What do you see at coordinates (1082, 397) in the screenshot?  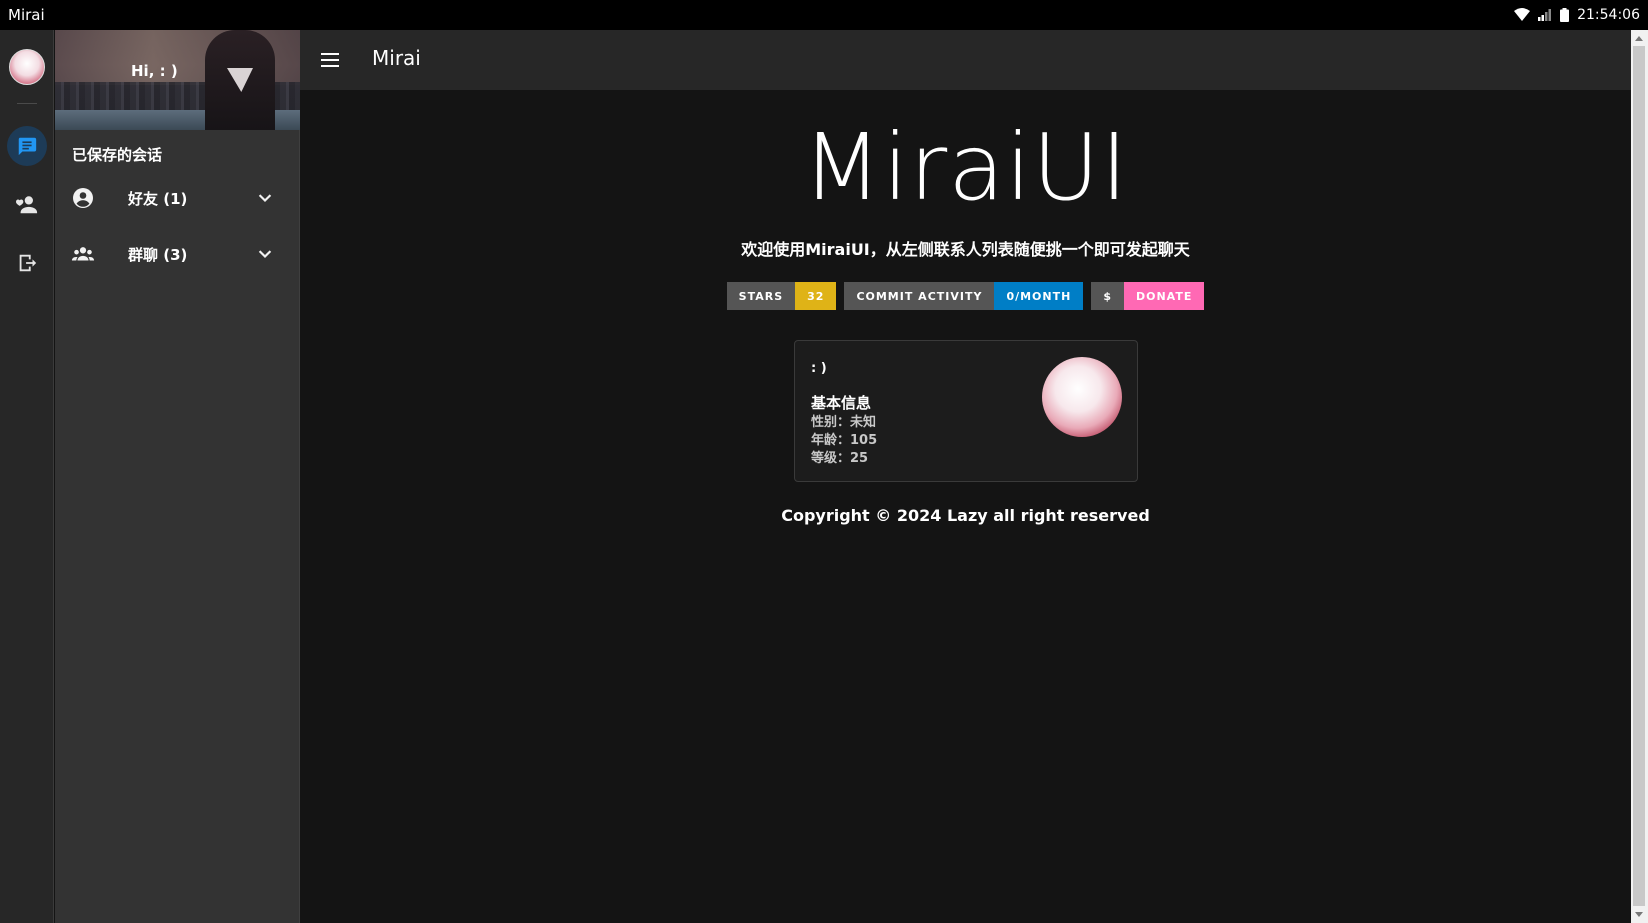 I see `profile-avatar` at bounding box center [1082, 397].